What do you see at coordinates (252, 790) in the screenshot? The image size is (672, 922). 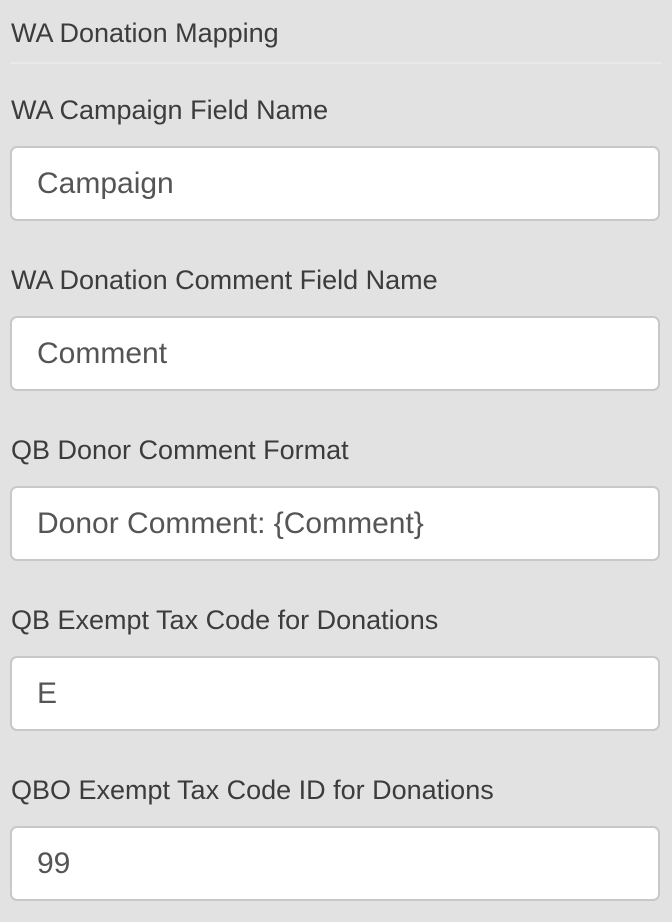 I see `exempt-tax-code-id-label: QBO Exempt Tax Code ID for Donations` at bounding box center [252, 790].